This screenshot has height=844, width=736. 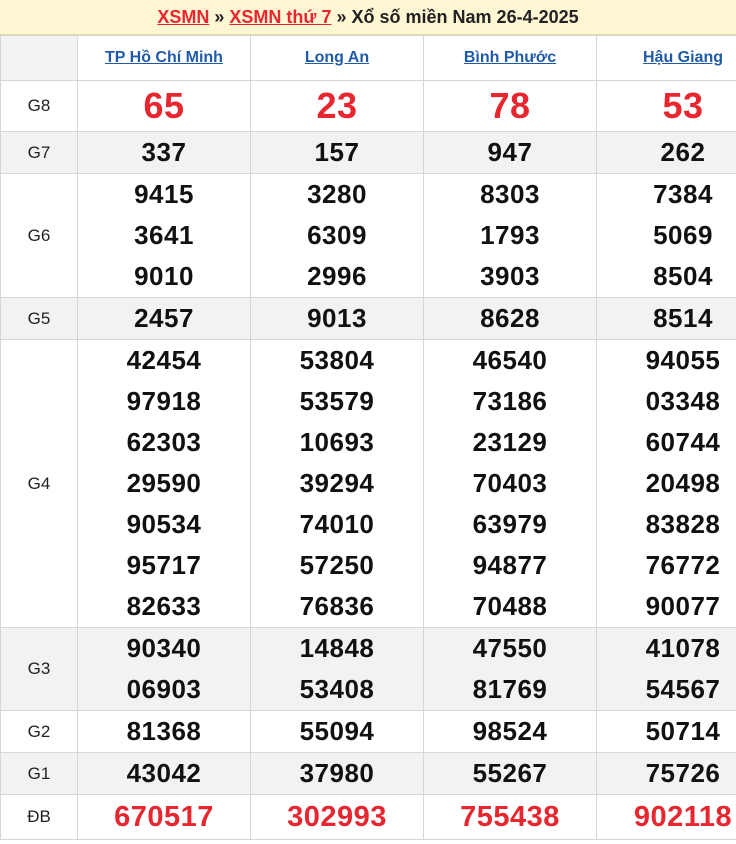 What do you see at coordinates (39, 731) in the screenshot?
I see `prize-label: G2` at bounding box center [39, 731].